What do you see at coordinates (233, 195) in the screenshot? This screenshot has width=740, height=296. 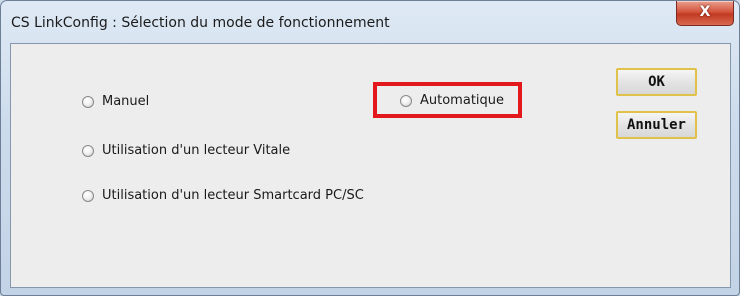 I see `radio-label-smartcard: Utilisation d'un lecteur Smartcard PC/SC` at bounding box center [233, 195].